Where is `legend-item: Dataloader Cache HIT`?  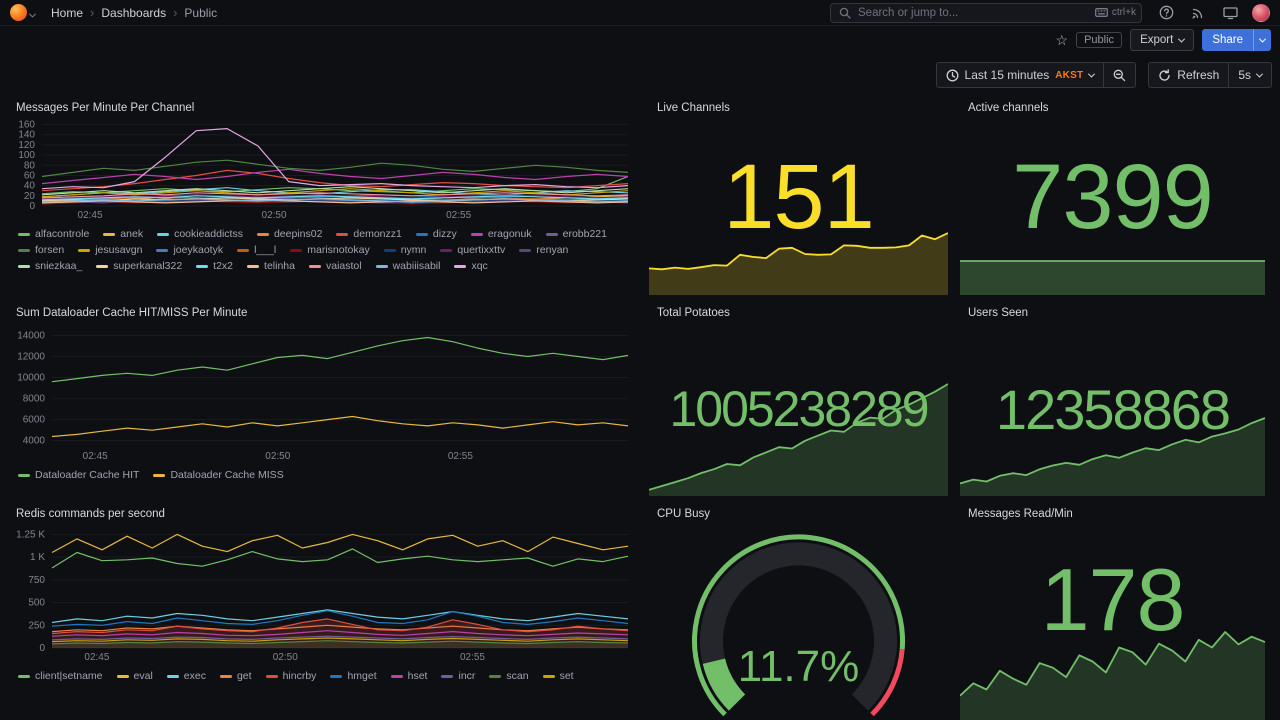
legend-item: Dataloader Cache HIT is located at coordinates (78, 475).